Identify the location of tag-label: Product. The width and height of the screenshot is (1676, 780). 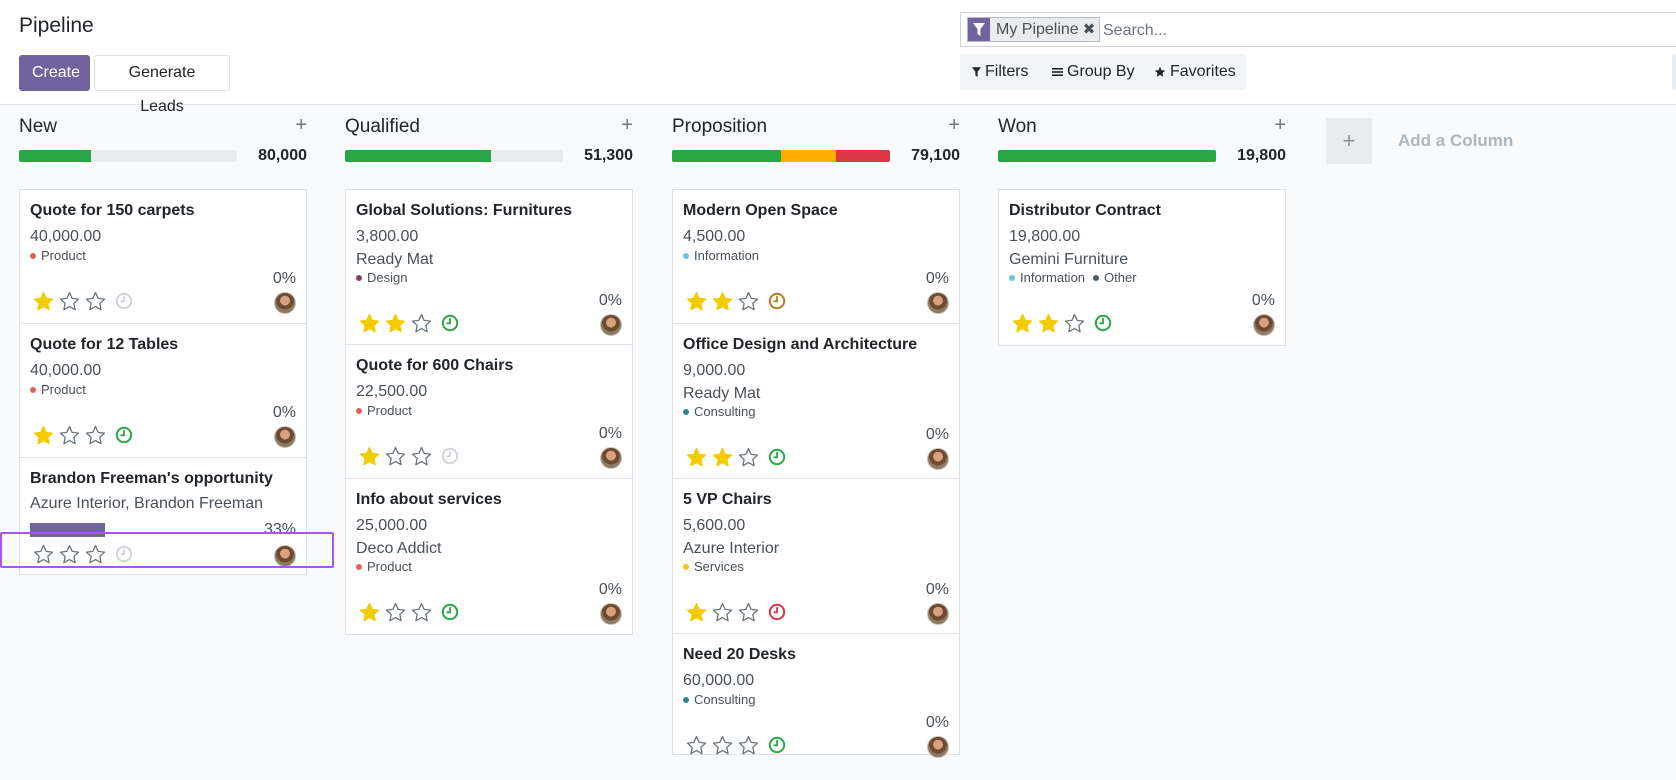
(63, 389).